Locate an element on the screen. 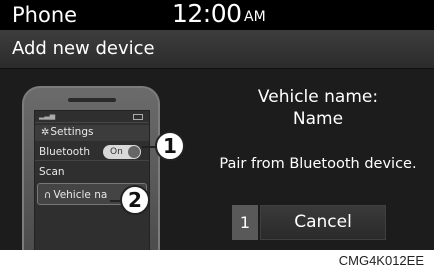 The height and width of the screenshot is (272, 434). vehicle-name-value: Name is located at coordinates (318, 119).